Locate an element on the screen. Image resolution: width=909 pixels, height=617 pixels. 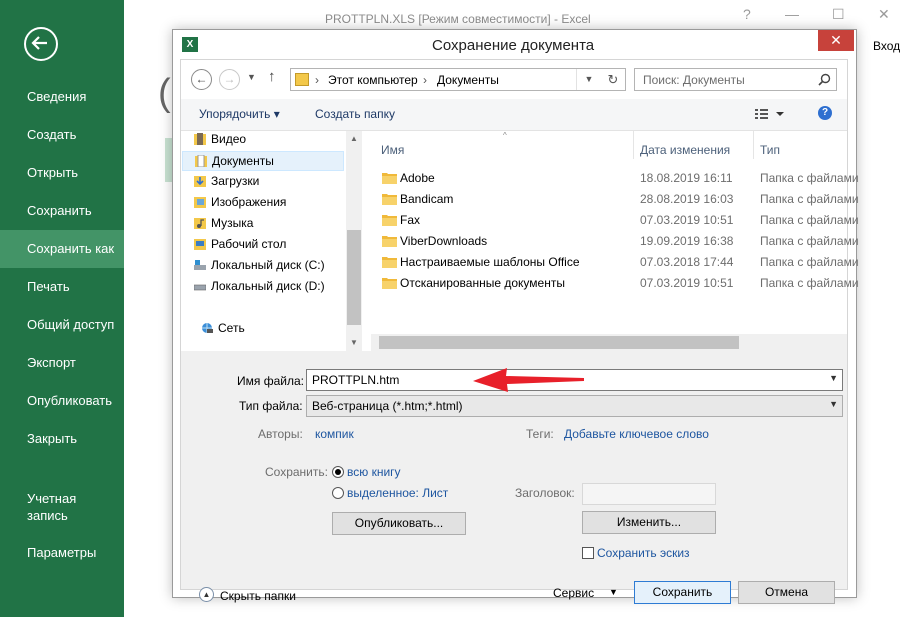
dialog-title: Сохранение документа is located at coordinates (513, 45).